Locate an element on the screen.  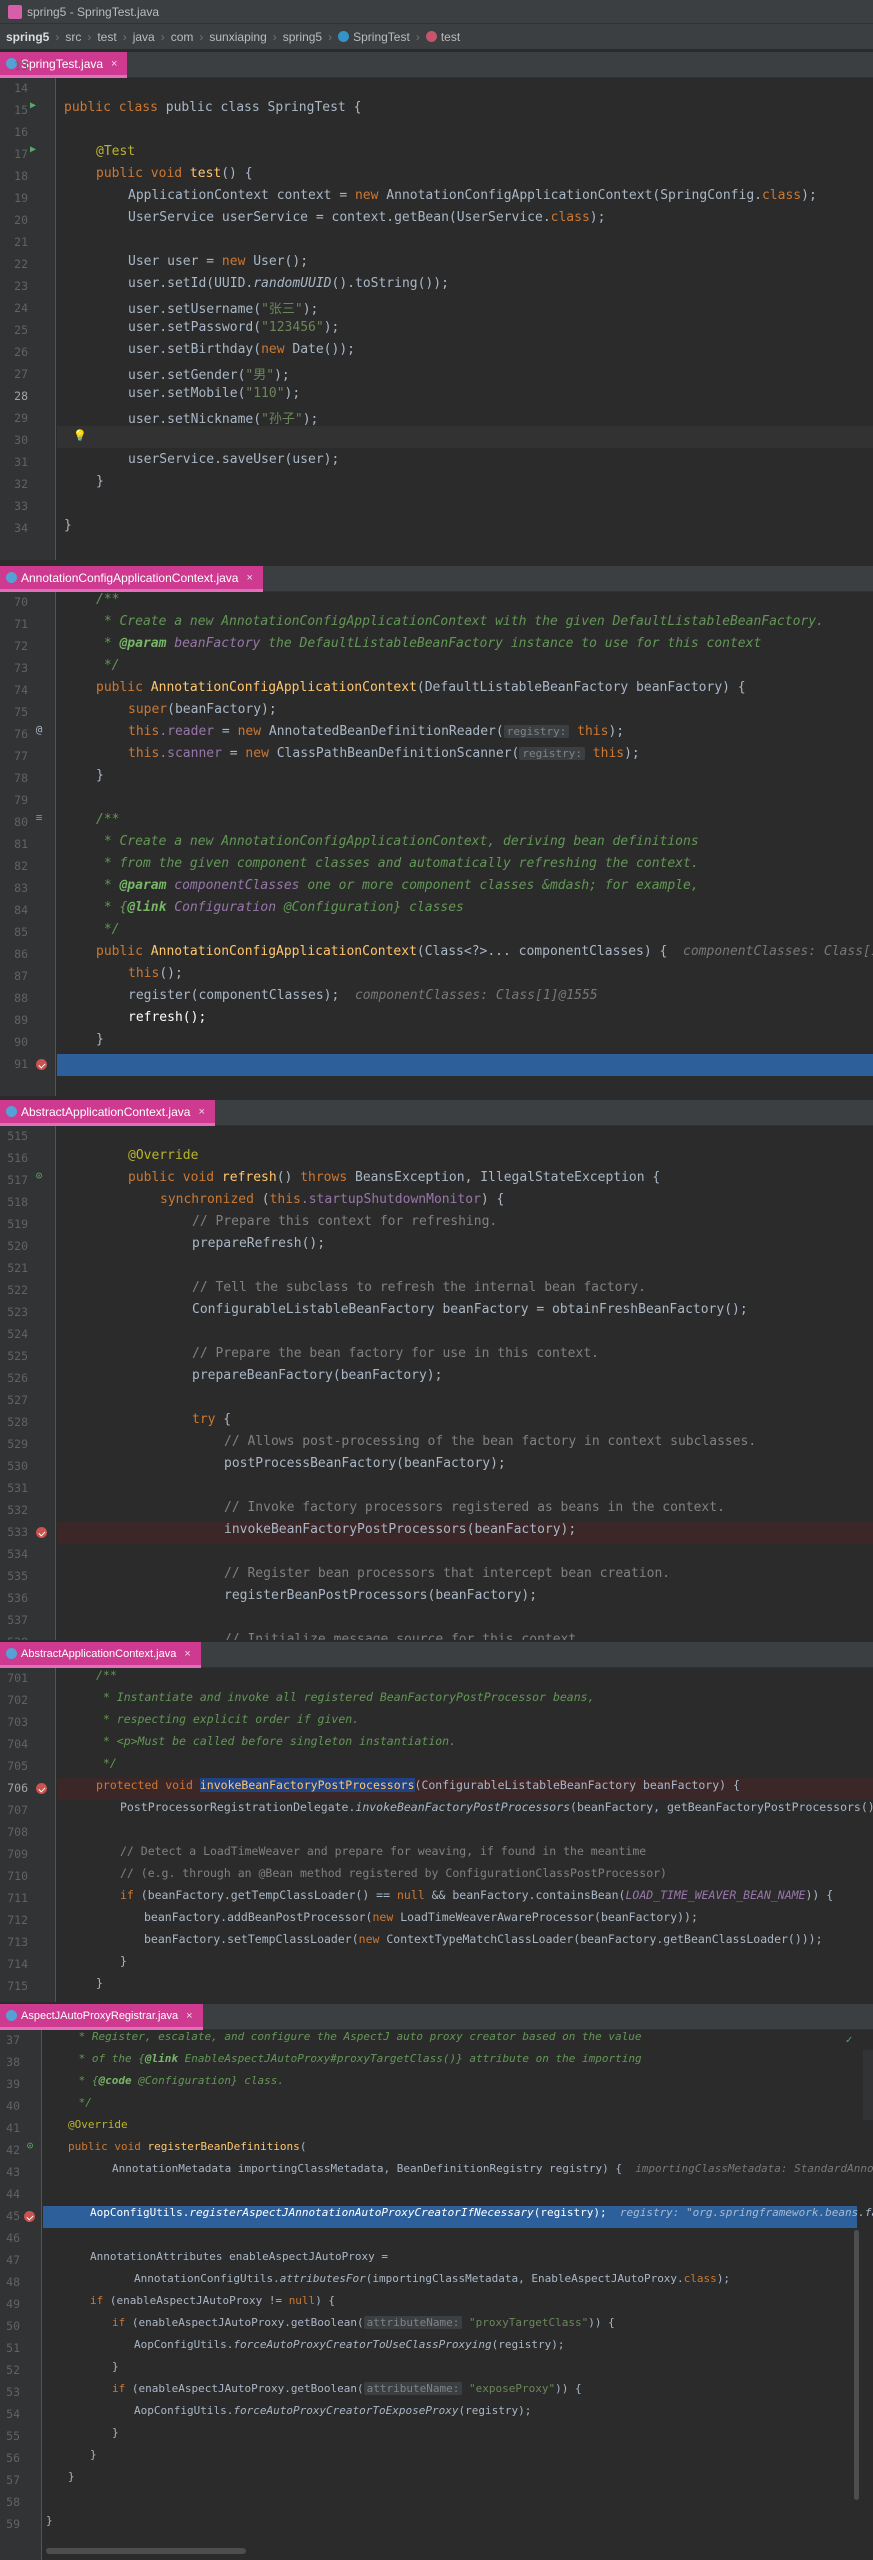
line-number: 46 is located at coordinates (13, 2238).